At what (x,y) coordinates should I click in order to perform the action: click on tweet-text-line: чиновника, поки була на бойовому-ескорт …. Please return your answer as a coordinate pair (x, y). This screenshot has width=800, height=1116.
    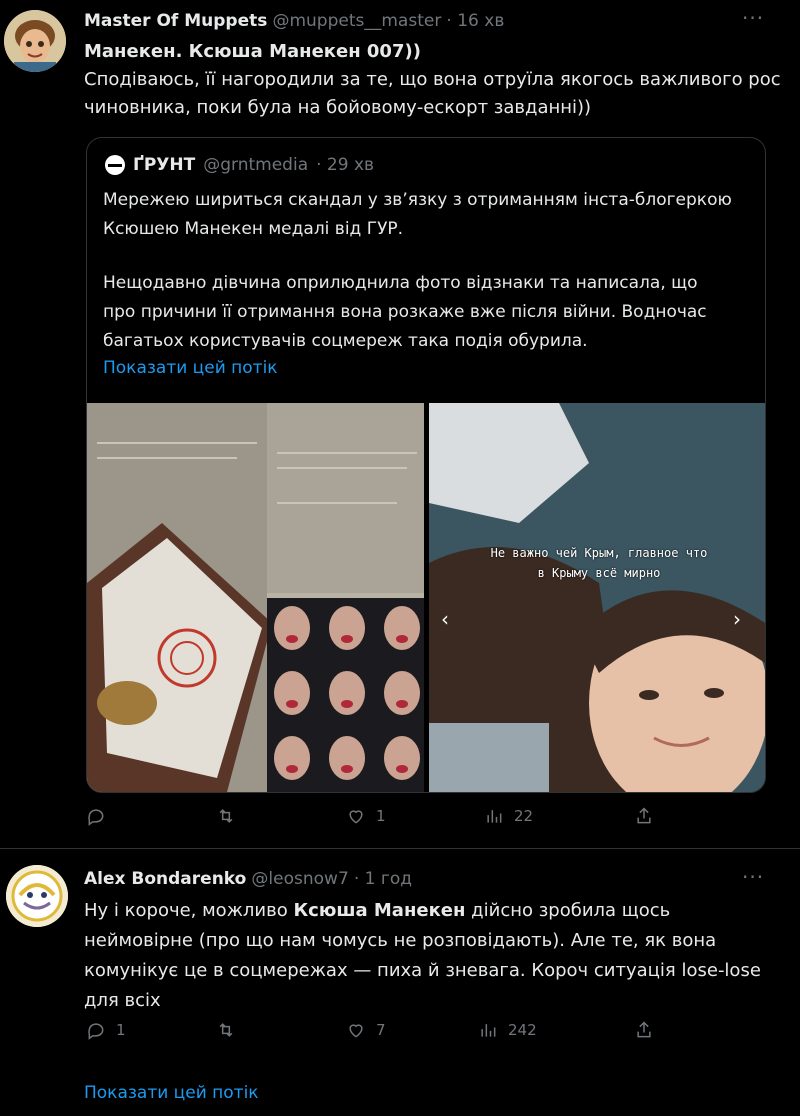
    Looking at the image, I should click on (338, 107).